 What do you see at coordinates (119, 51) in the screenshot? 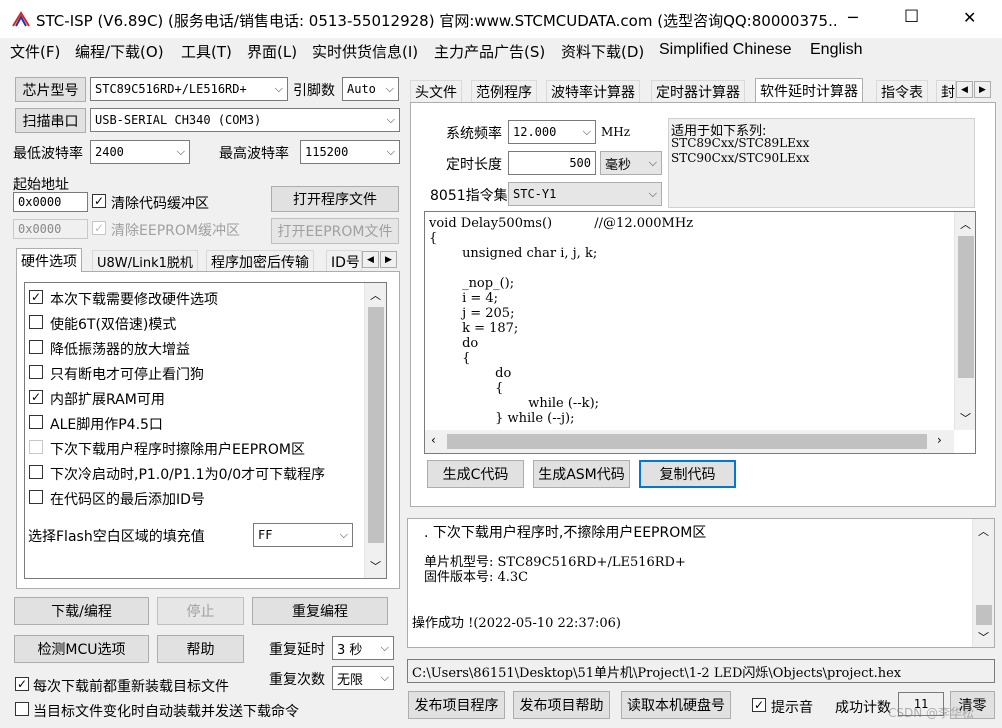
I see `menu-program: 编程/下载(O)` at bounding box center [119, 51].